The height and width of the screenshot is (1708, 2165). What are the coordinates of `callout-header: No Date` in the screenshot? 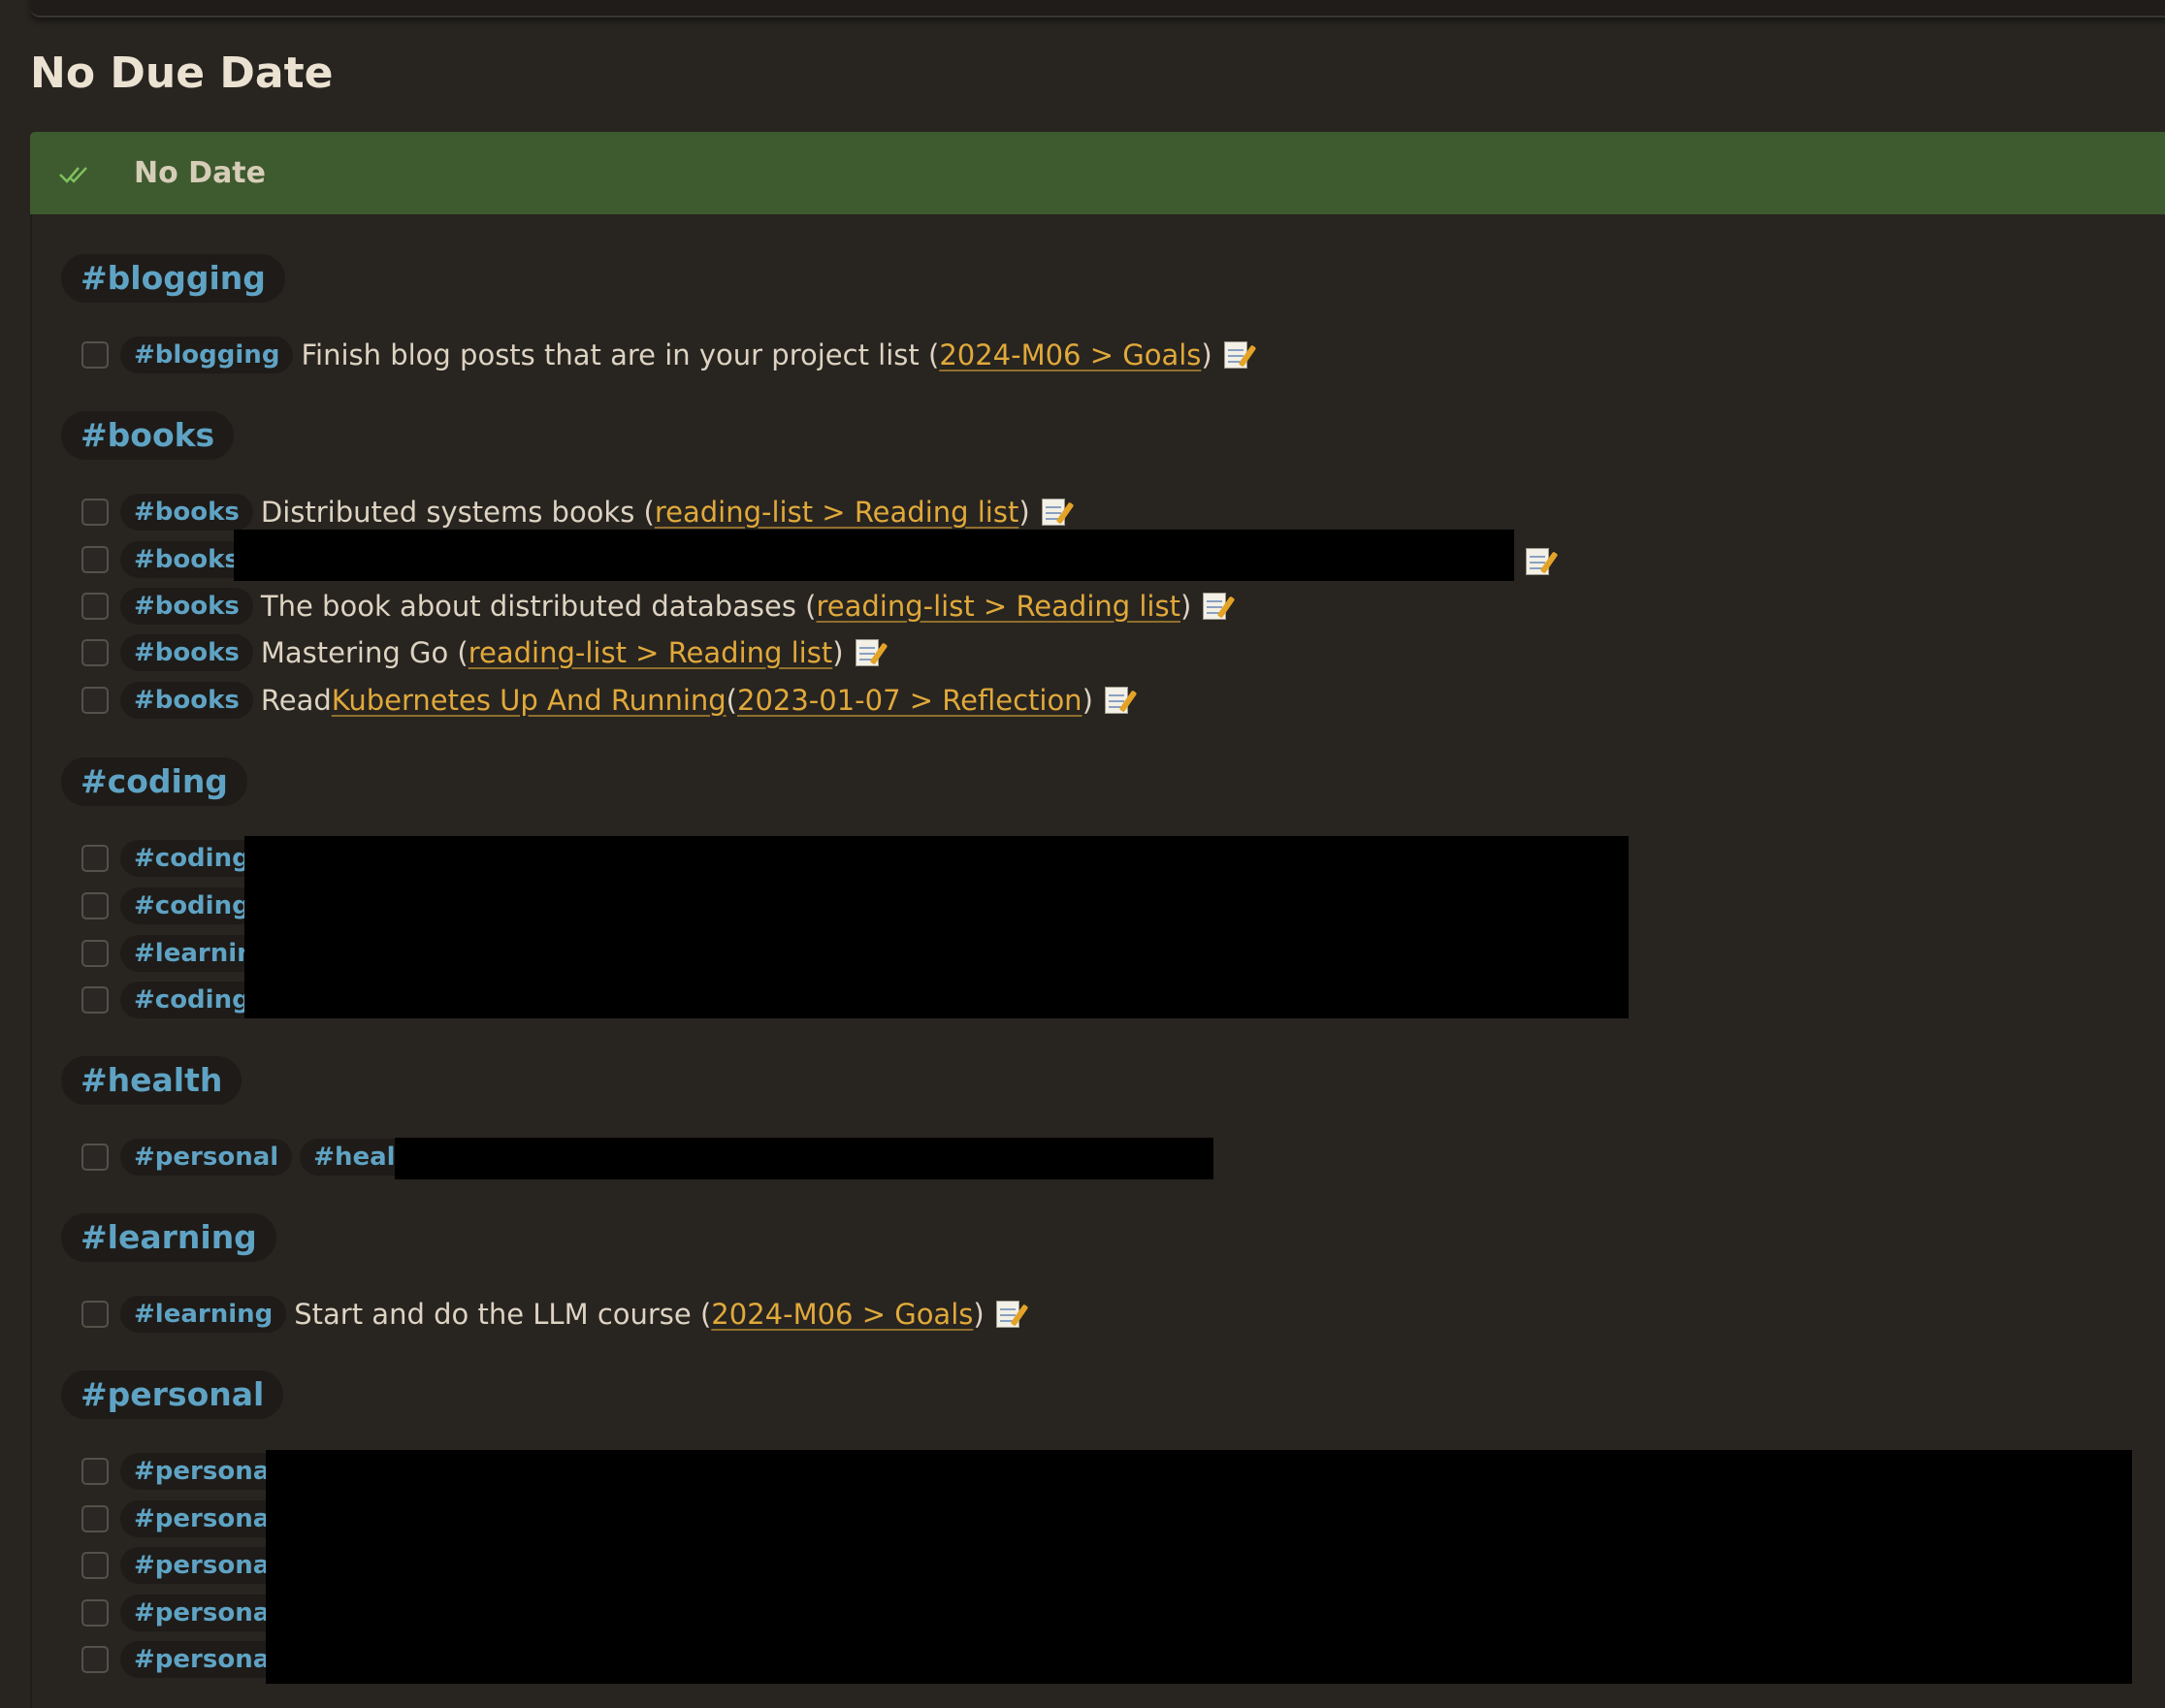 It's located at (1097, 173).